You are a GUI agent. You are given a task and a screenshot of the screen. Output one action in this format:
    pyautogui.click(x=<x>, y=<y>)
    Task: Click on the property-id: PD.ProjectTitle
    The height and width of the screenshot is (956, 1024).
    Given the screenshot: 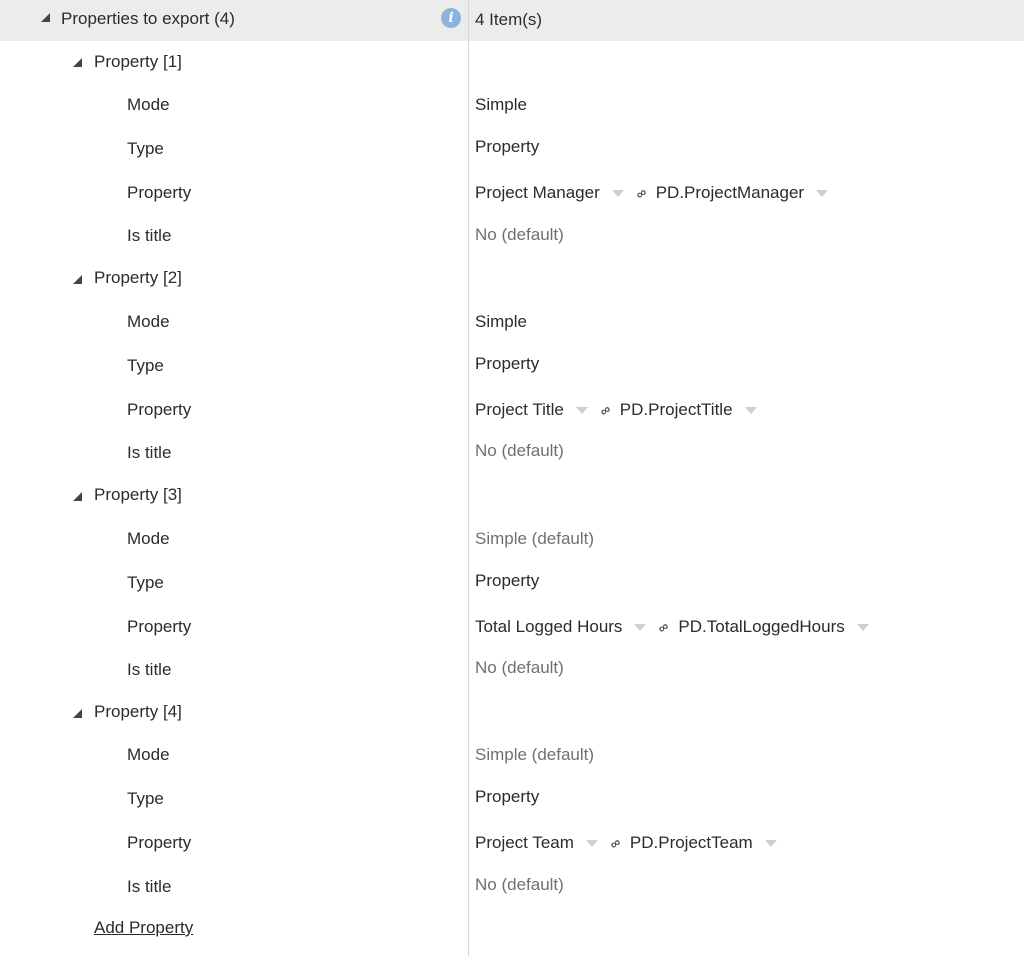 What is the action you would take?
    pyautogui.click(x=676, y=410)
    